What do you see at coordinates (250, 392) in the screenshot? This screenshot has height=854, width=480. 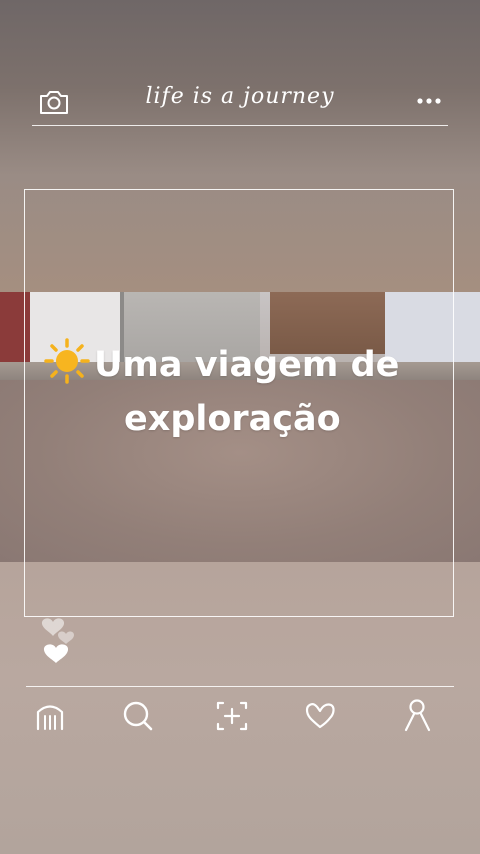 I see `post-caption: Uma viagem de exploração` at bounding box center [250, 392].